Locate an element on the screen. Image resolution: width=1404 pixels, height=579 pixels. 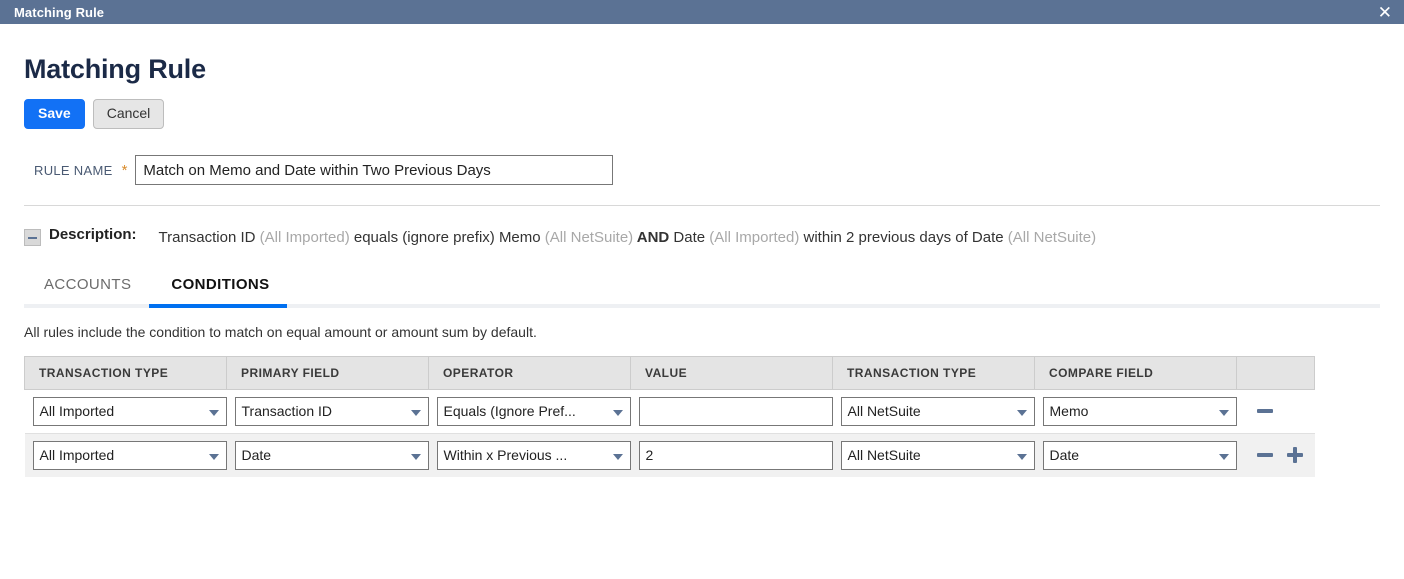
tab-conditions: CONDITIONS is located at coordinates (220, 290).